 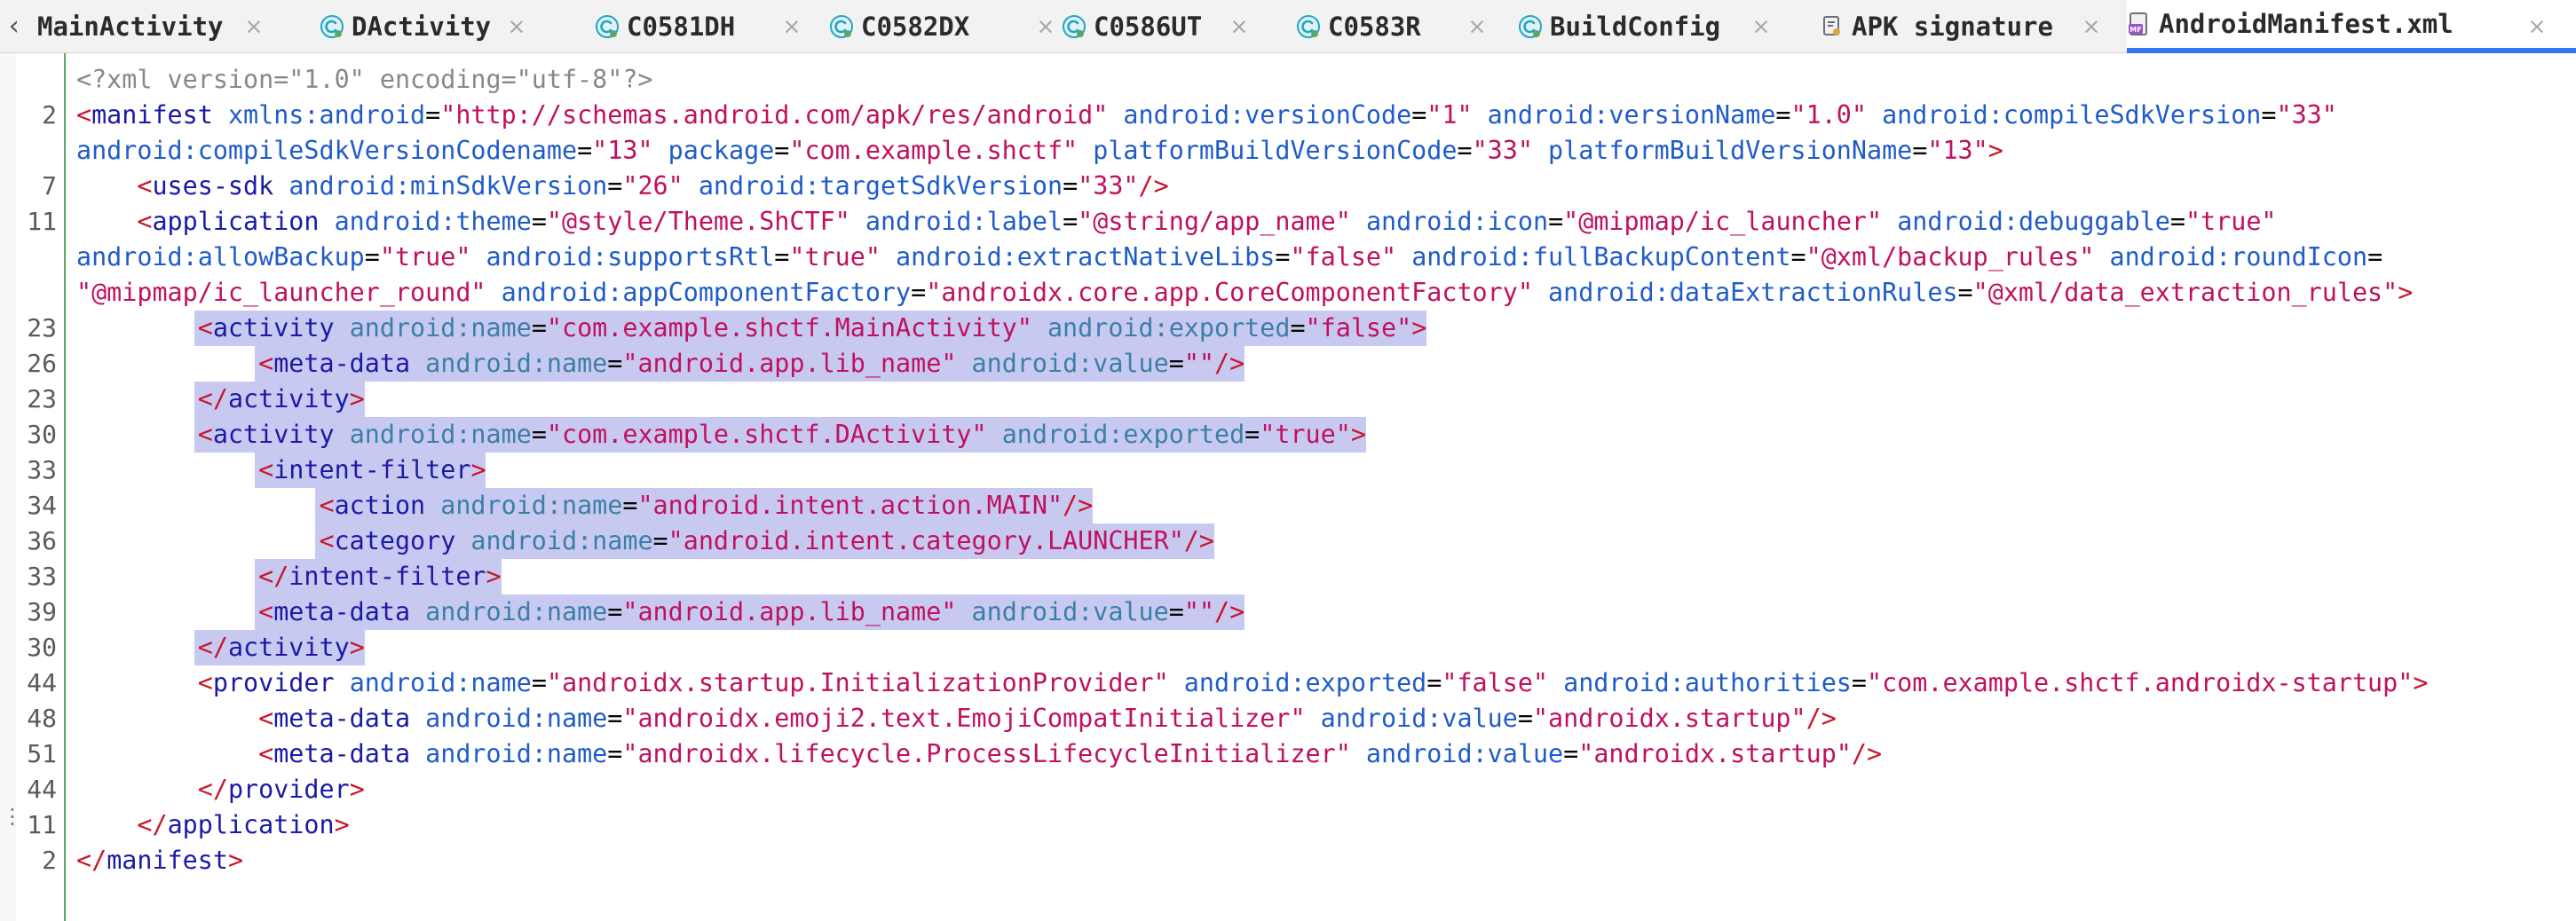 I want to click on code-line: 11 </application>, so click(x=1288, y=825).